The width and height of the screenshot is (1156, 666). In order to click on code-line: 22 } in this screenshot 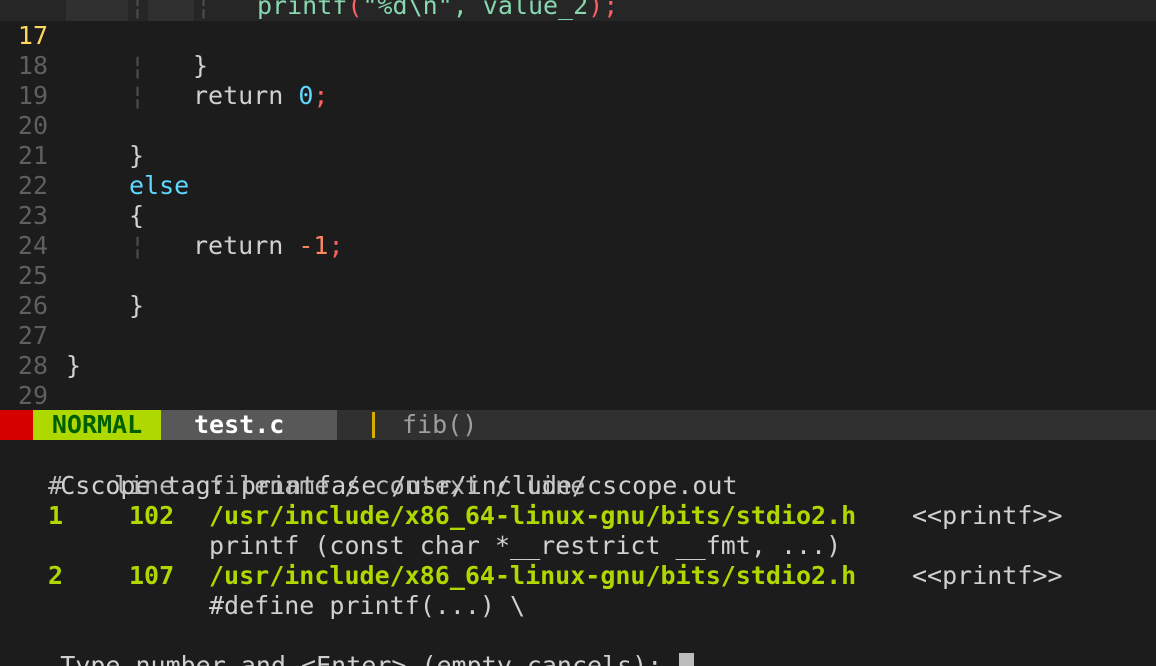, I will do `click(578, 170)`.